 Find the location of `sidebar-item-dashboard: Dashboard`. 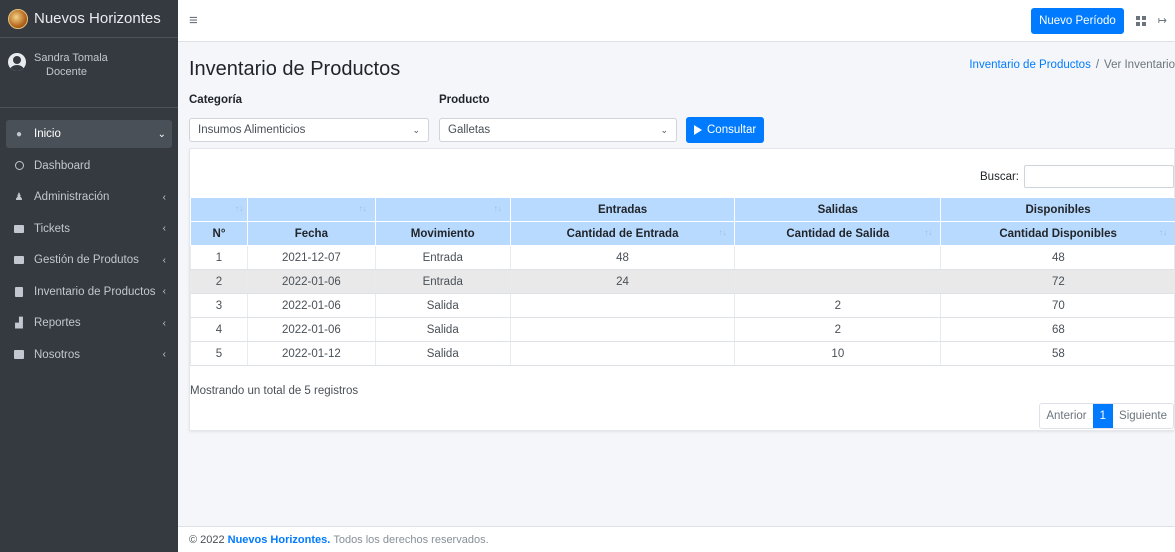

sidebar-item-dashboard: Dashboard is located at coordinates (89, 166).